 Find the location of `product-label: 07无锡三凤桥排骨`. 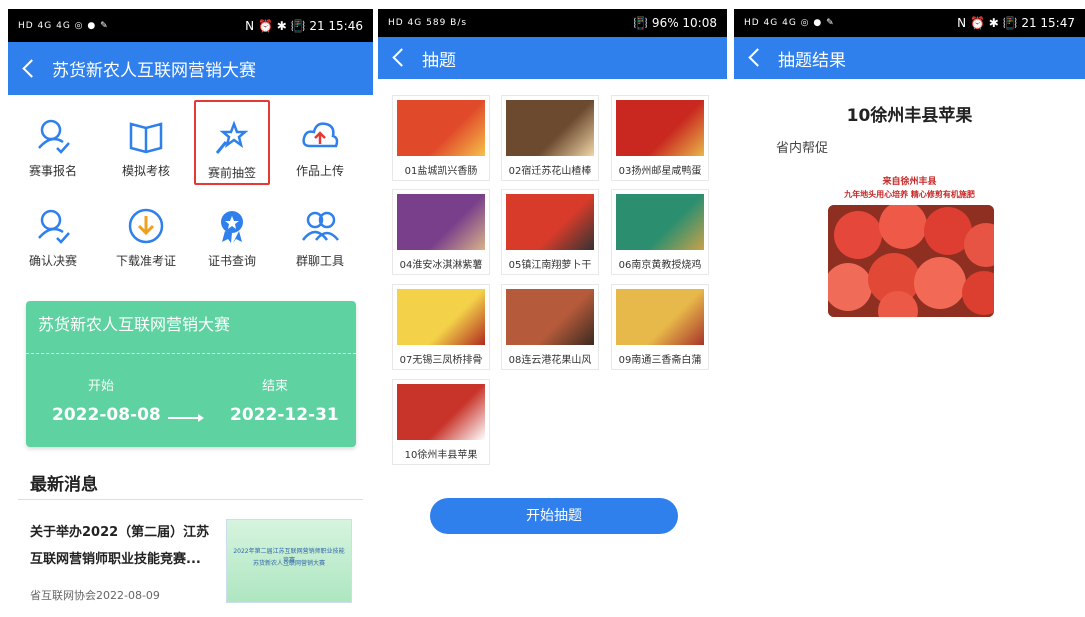

product-label: 07无锡三凤桥排骨 is located at coordinates (441, 360).